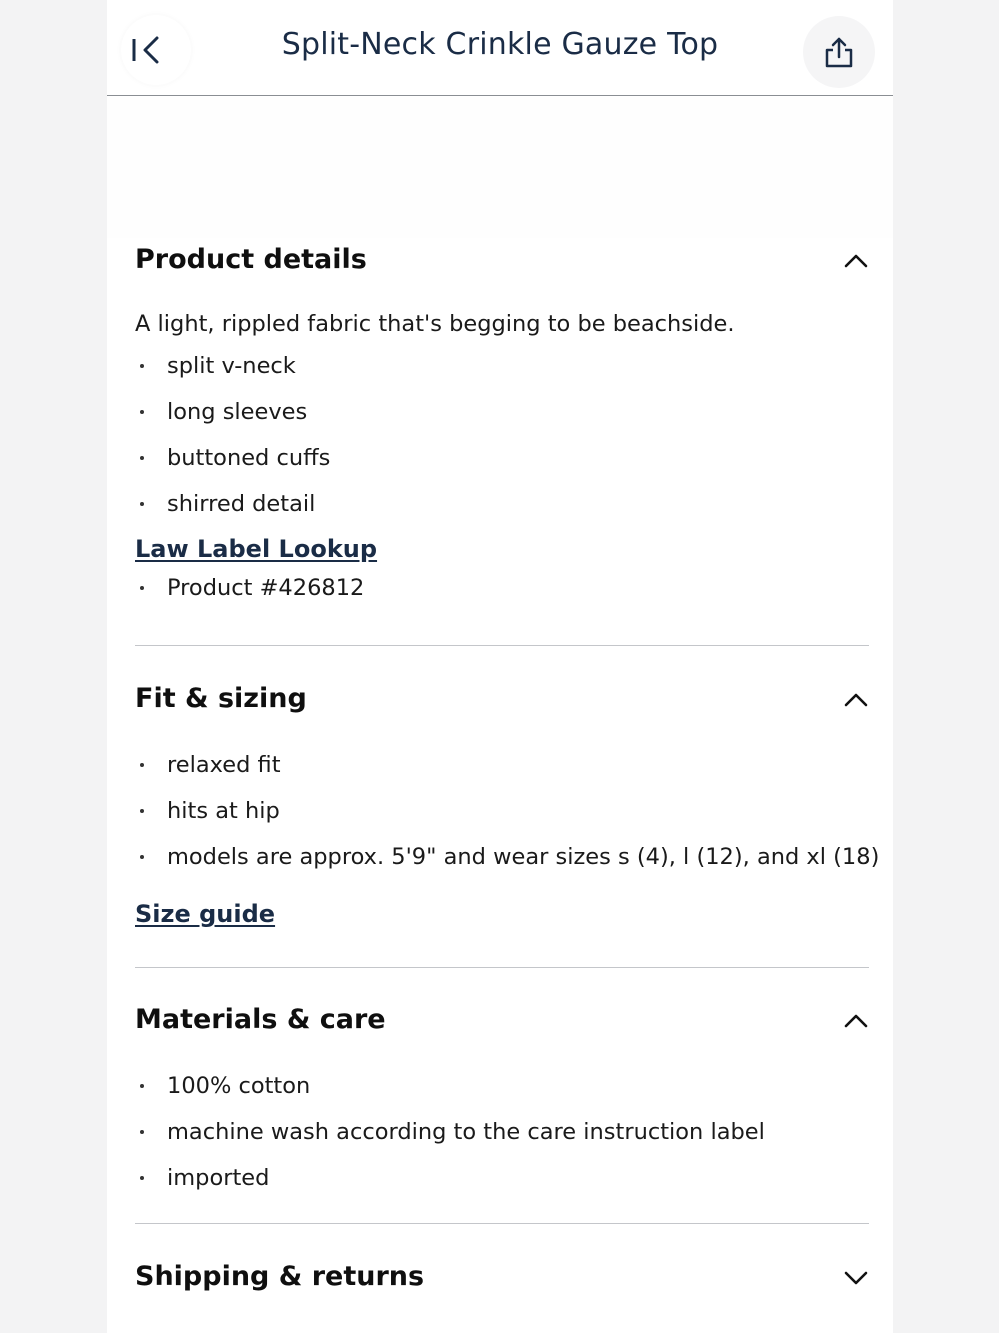  I want to click on list-item: split v-neck, so click(502, 374).